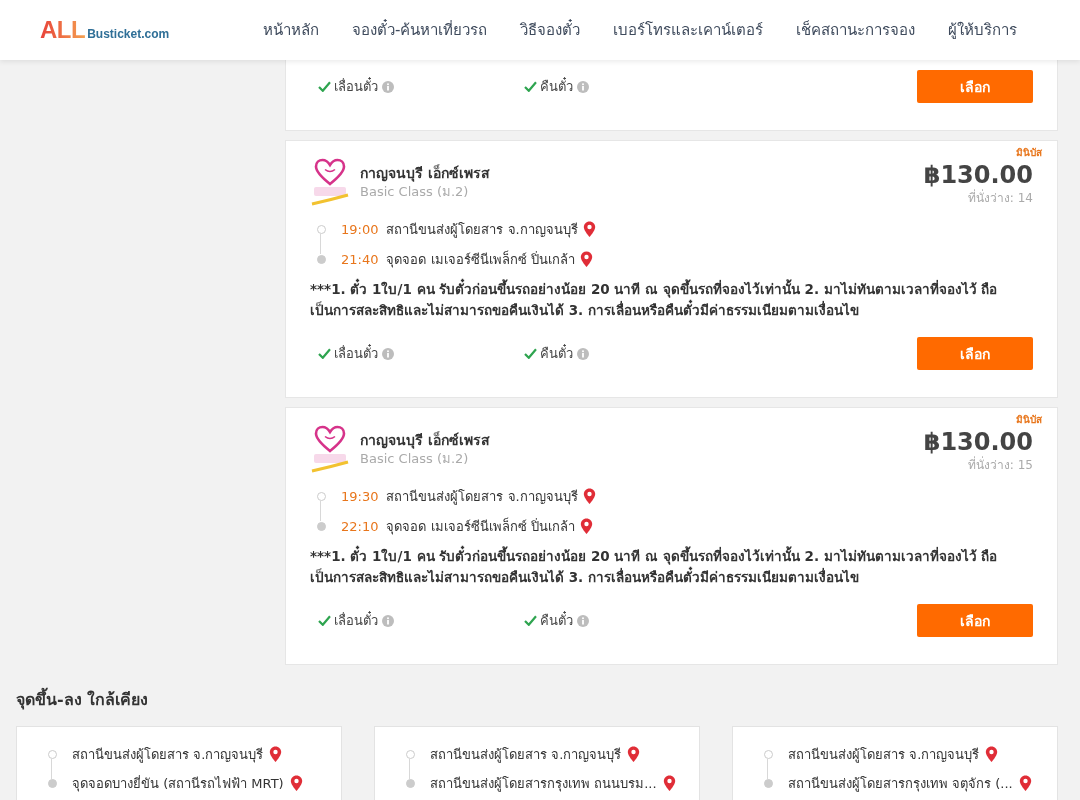  What do you see at coordinates (550, 30) in the screenshot?
I see `nav-link: วิธีจองตั๋ว` at bounding box center [550, 30].